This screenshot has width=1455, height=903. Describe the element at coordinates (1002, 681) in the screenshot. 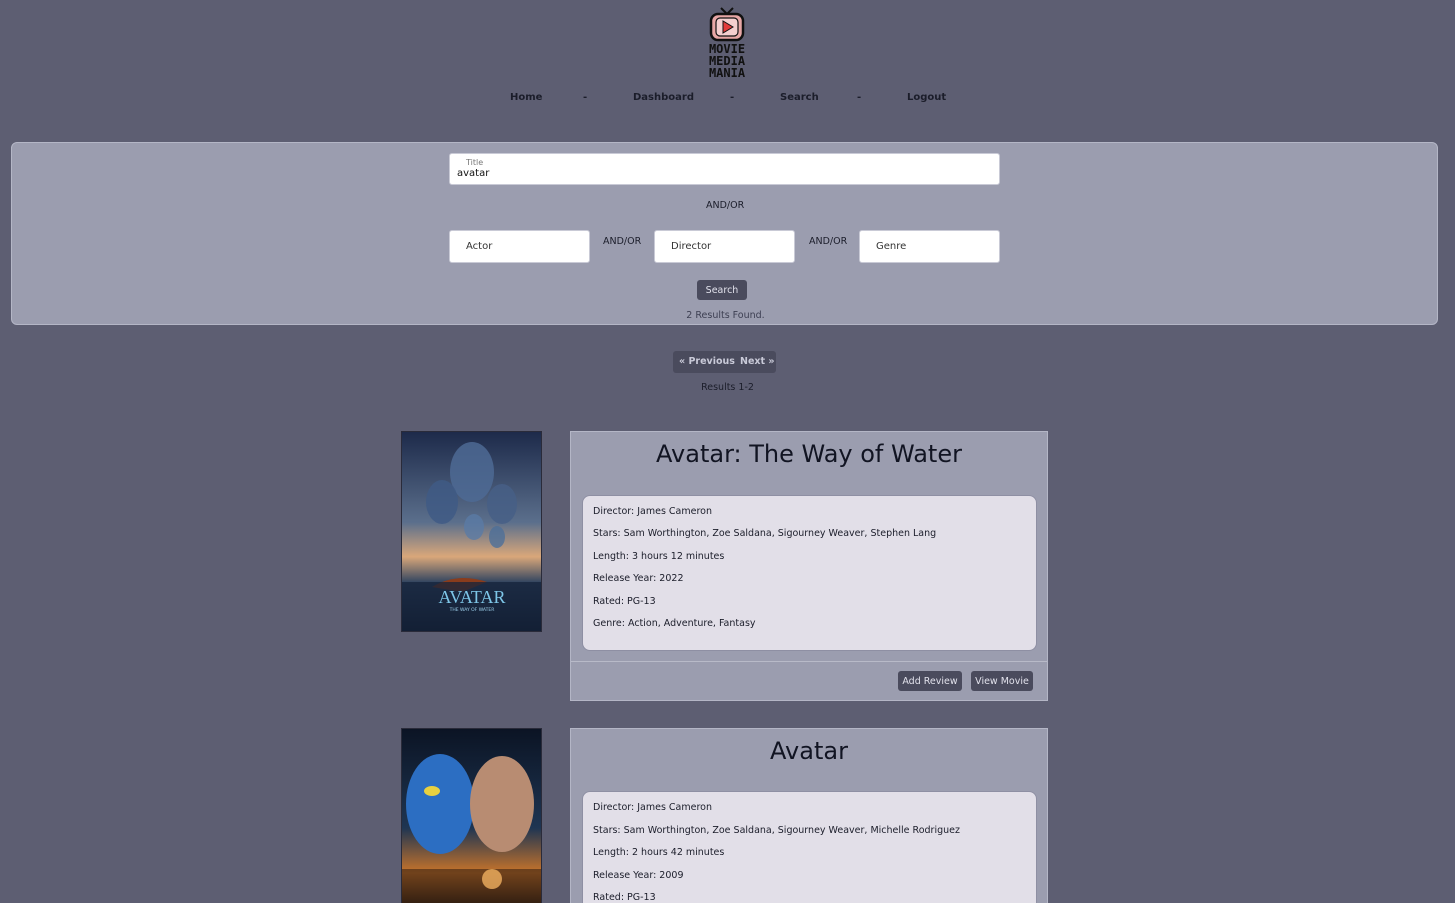

I see `view-movie-button: View Movie` at that location.